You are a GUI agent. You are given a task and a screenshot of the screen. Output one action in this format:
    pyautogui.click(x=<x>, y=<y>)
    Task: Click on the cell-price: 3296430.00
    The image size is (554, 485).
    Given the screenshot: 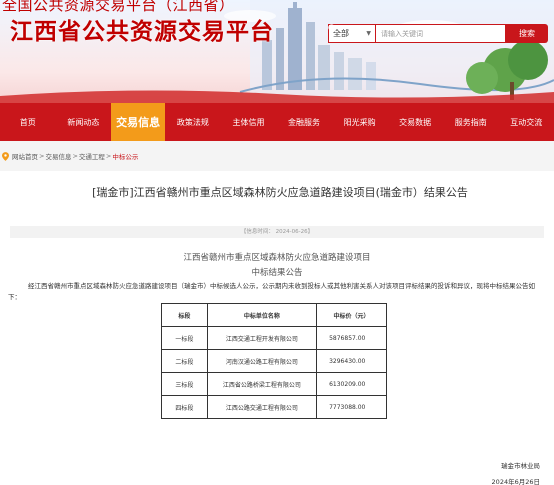 What is the action you would take?
    pyautogui.click(x=351, y=361)
    